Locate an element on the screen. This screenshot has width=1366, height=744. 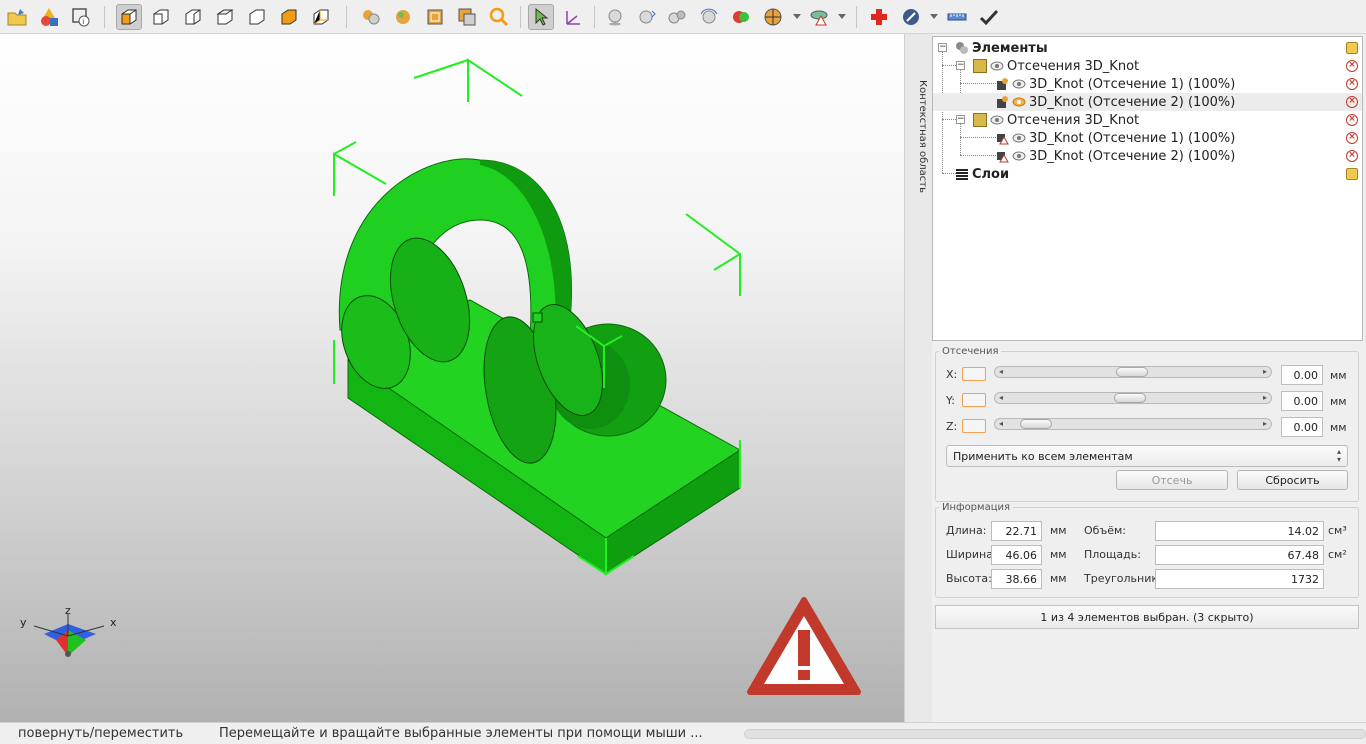
spheres-pair-icon is located at coordinates (677, 17).